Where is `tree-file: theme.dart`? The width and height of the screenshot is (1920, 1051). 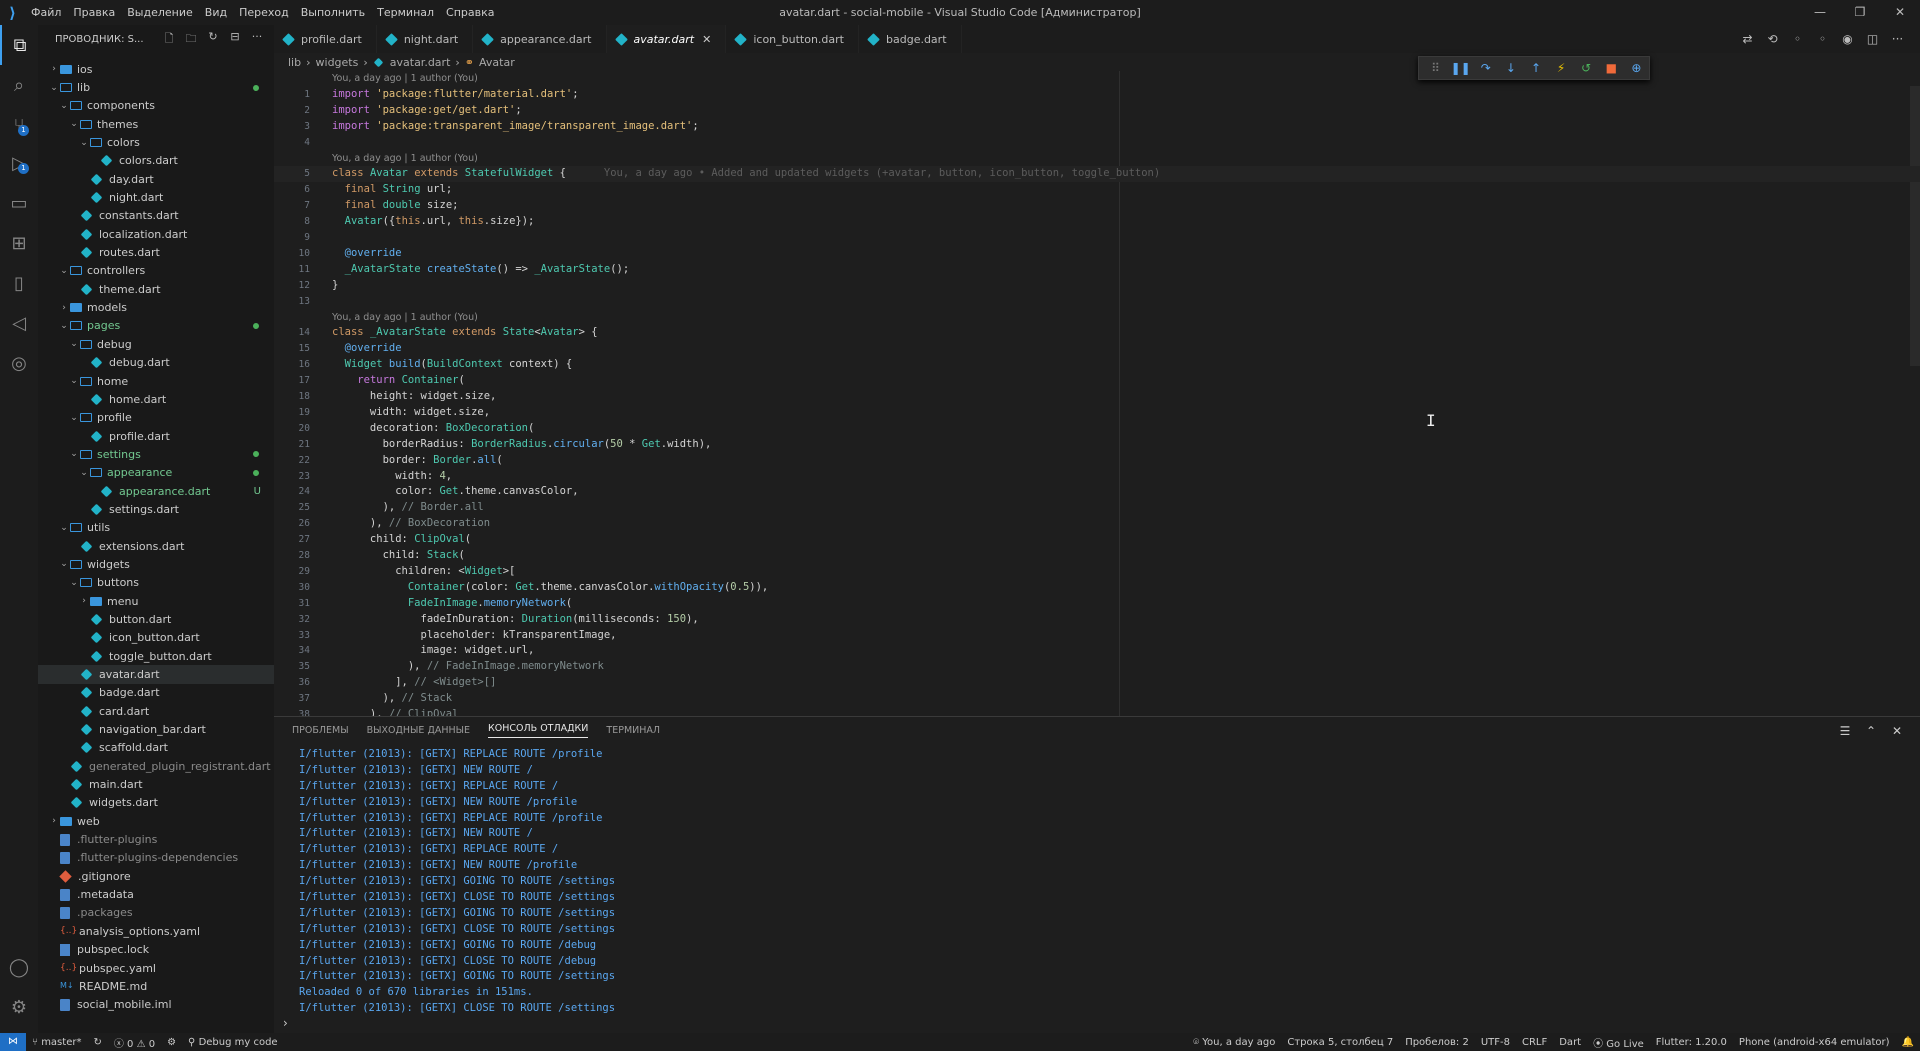 tree-file: theme.dart is located at coordinates (156, 289).